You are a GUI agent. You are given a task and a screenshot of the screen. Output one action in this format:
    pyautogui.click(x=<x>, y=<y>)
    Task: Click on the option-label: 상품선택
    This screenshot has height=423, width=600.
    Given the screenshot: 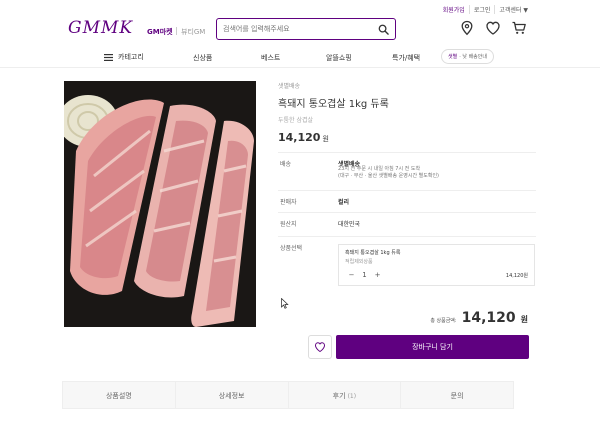 What is the action you would take?
    pyautogui.click(x=291, y=248)
    